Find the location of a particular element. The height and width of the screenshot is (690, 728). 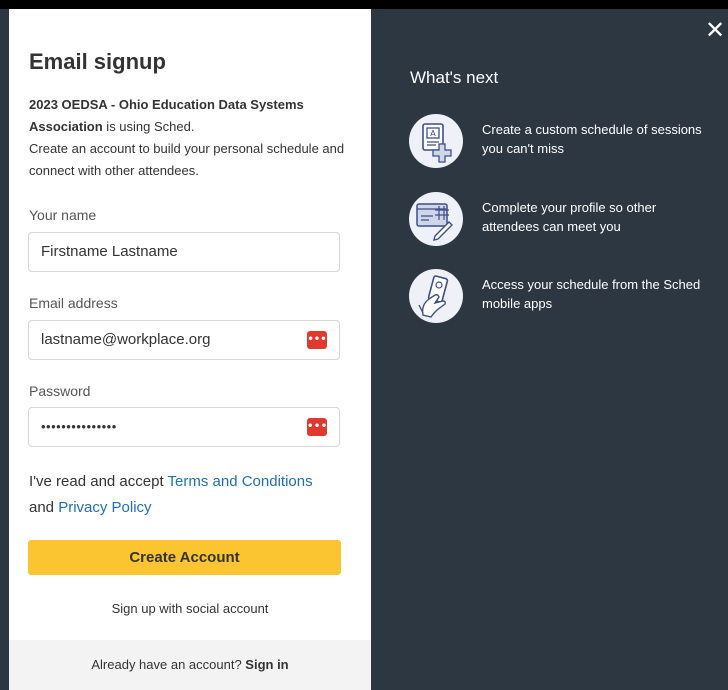

name-field: Firstname Lastname is located at coordinates (184, 252).